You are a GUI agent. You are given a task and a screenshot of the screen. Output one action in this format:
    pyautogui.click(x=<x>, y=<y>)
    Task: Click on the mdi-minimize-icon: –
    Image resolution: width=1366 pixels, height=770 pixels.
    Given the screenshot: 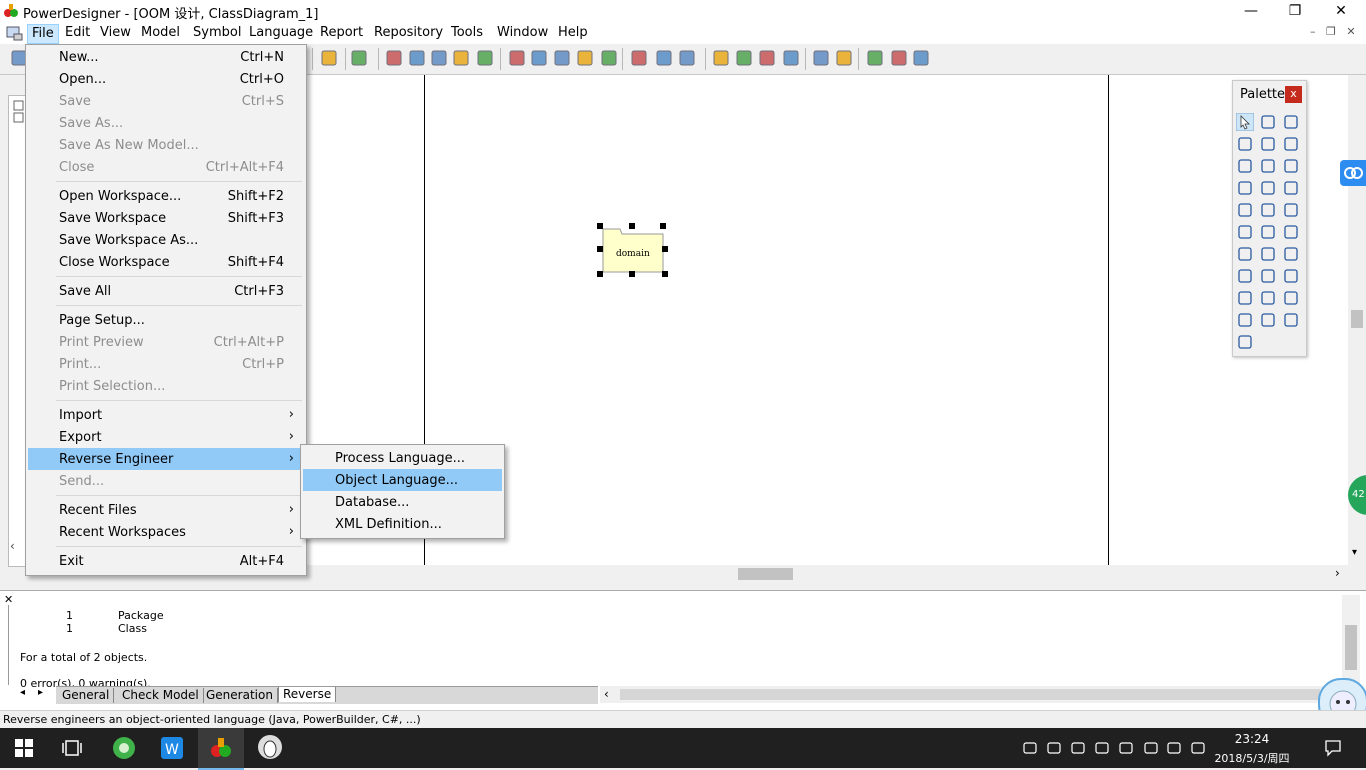 What is the action you would take?
    pyautogui.click(x=1313, y=31)
    